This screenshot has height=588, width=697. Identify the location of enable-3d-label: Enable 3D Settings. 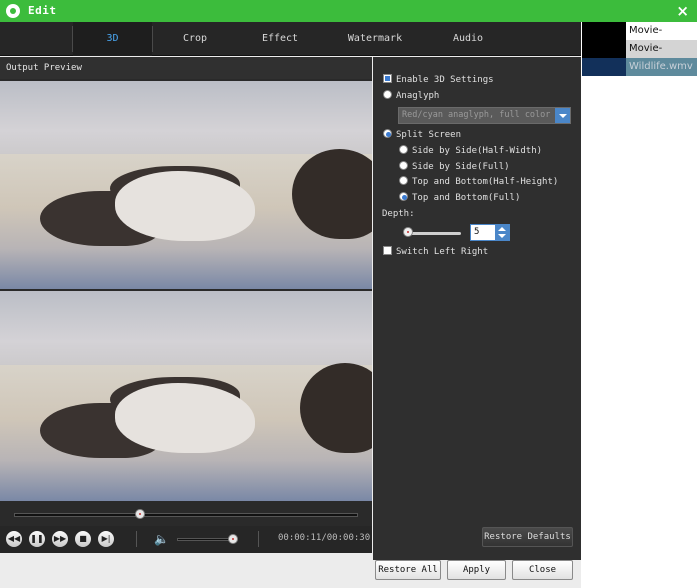
(445, 80).